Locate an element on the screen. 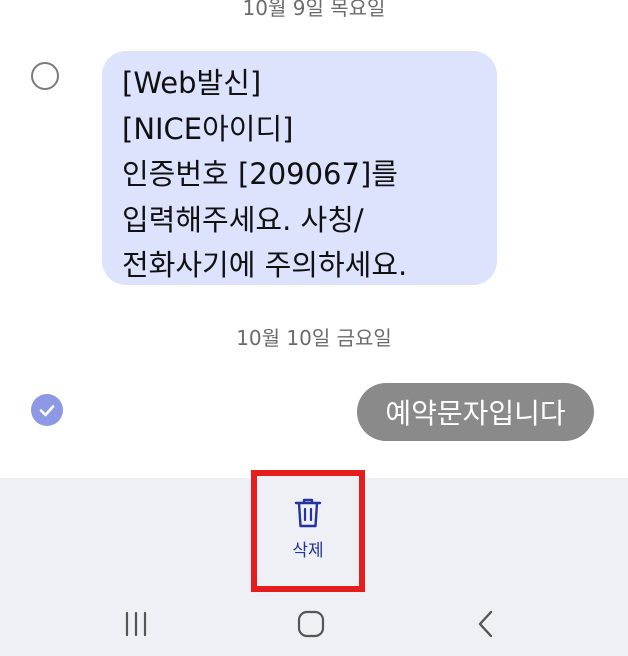 The image size is (628, 656). delete-button: 삭제 is located at coordinates (308, 531).